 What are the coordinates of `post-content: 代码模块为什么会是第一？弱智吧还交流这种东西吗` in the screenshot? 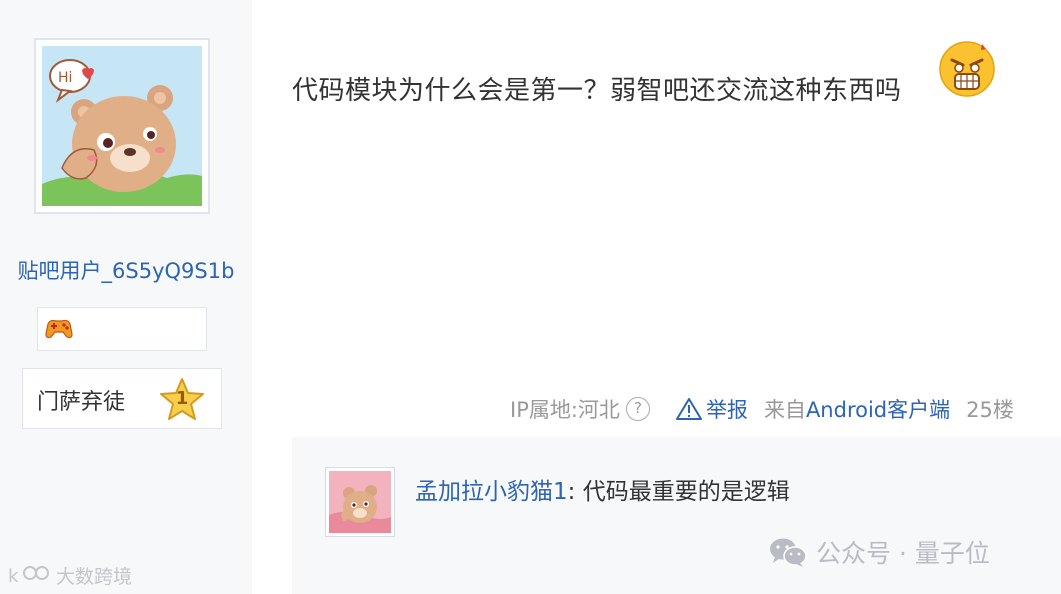 It's located at (597, 91).